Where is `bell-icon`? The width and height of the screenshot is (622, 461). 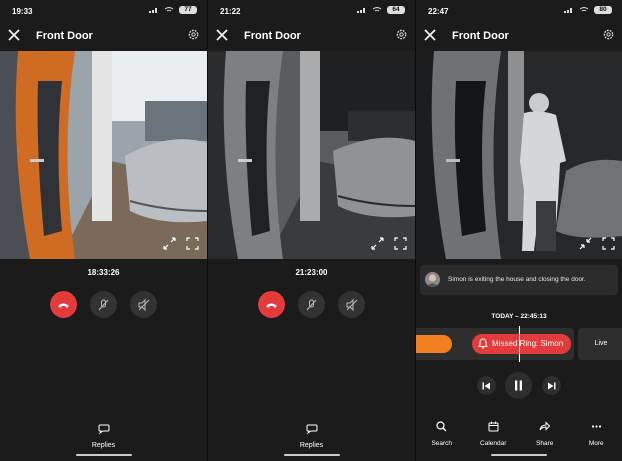
bell-icon is located at coordinates (483, 343).